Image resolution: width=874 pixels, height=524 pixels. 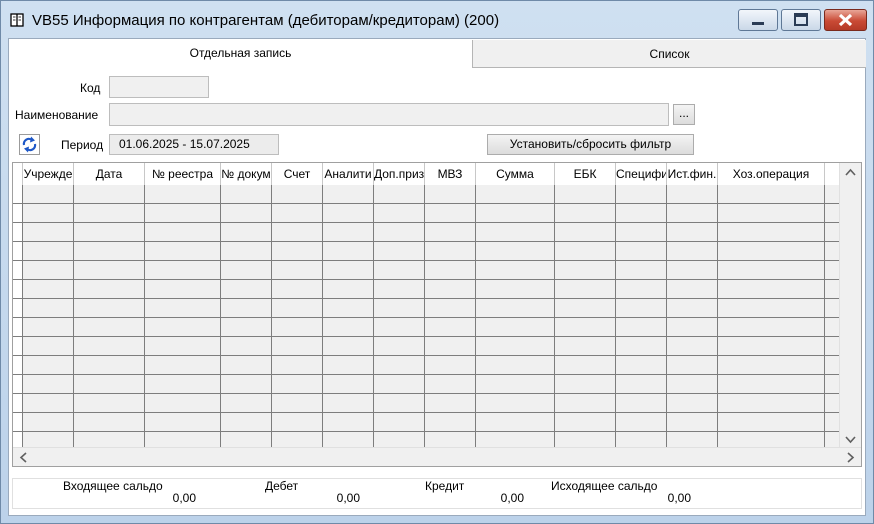 What do you see at coordinates (23, 457) in the screenshot?
I see `scroll-left-icon` at bounding box center [23, 457].